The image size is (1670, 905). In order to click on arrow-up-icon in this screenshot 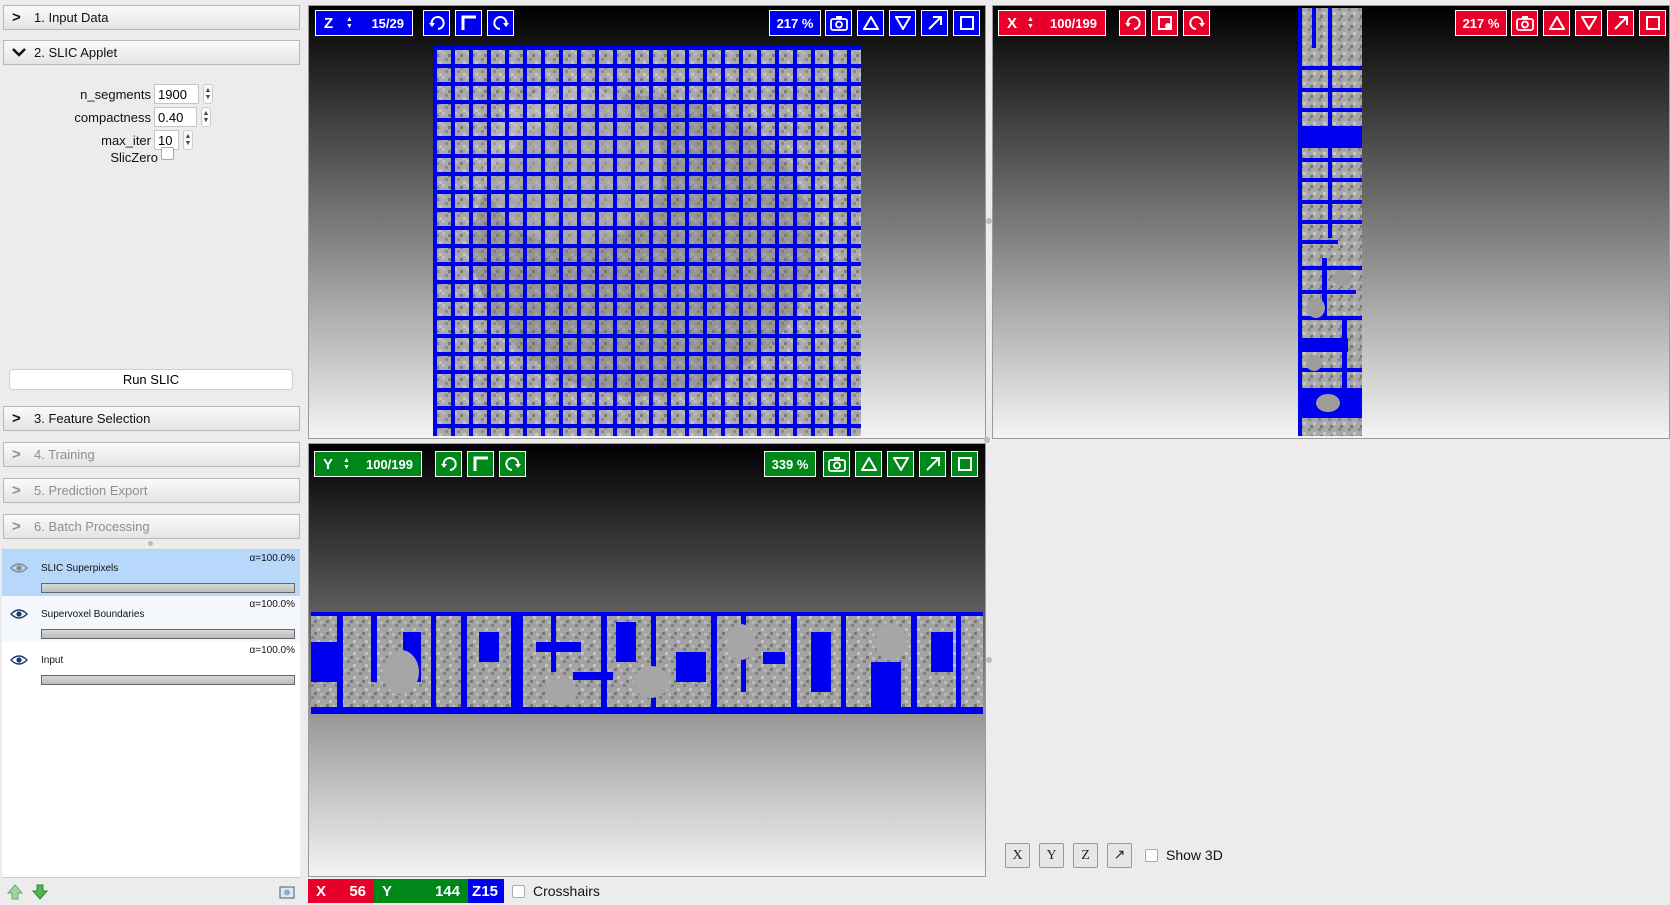, I will do `click(15, 892)`.